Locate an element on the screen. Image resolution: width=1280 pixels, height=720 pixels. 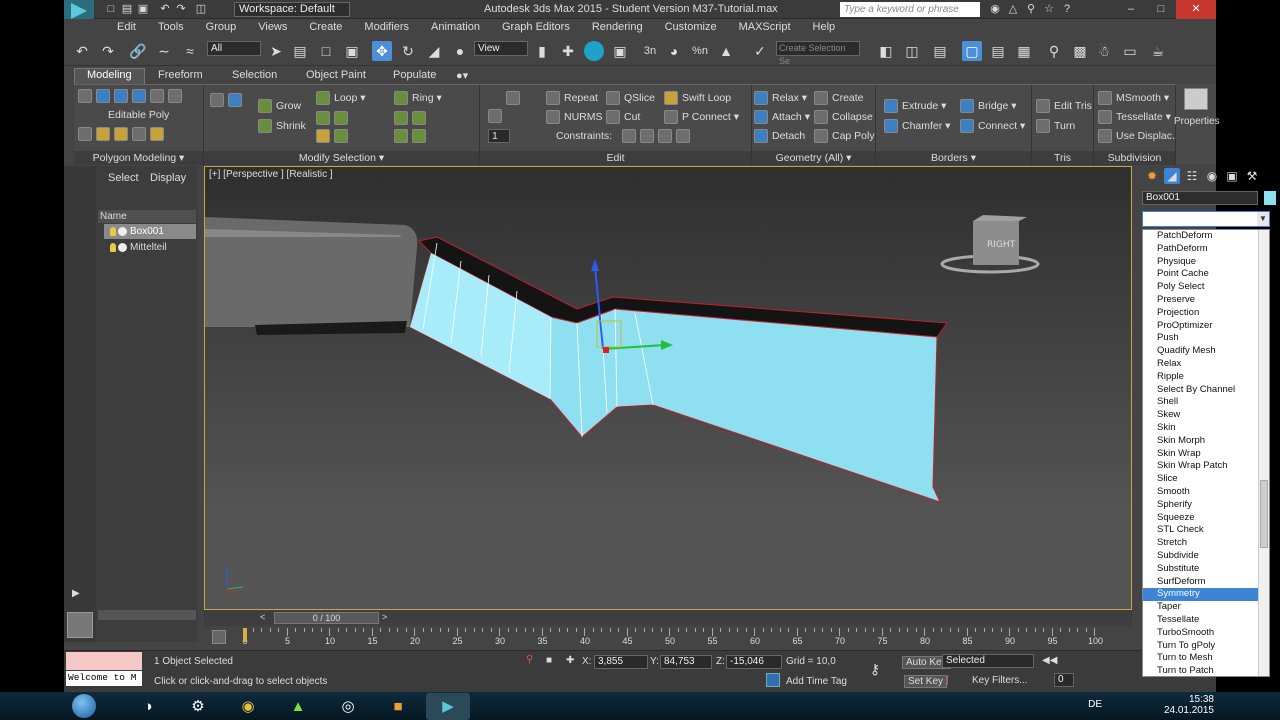
go-to-start-icon: ◀◀ is located at coordinates (1049, 660).